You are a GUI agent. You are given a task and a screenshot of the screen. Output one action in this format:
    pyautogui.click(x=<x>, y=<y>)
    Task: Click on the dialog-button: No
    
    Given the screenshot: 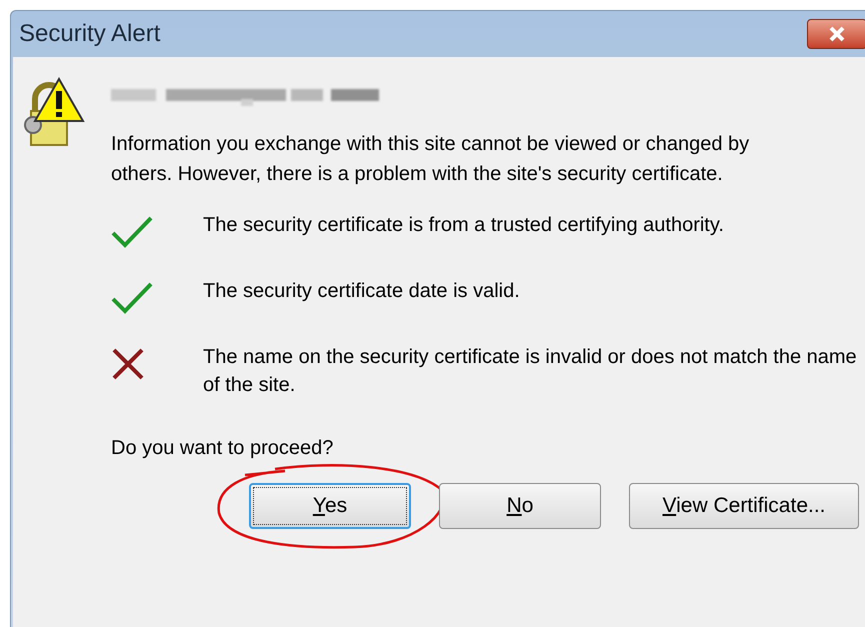 What is the action you would take?
    pyautogui.click(x=520, y=506)
    